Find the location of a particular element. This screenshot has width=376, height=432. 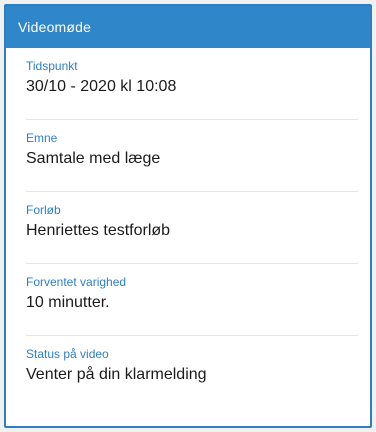

detail-value: 30/10 - 2020 kl 10:08 is located at coordinates (101, 86).